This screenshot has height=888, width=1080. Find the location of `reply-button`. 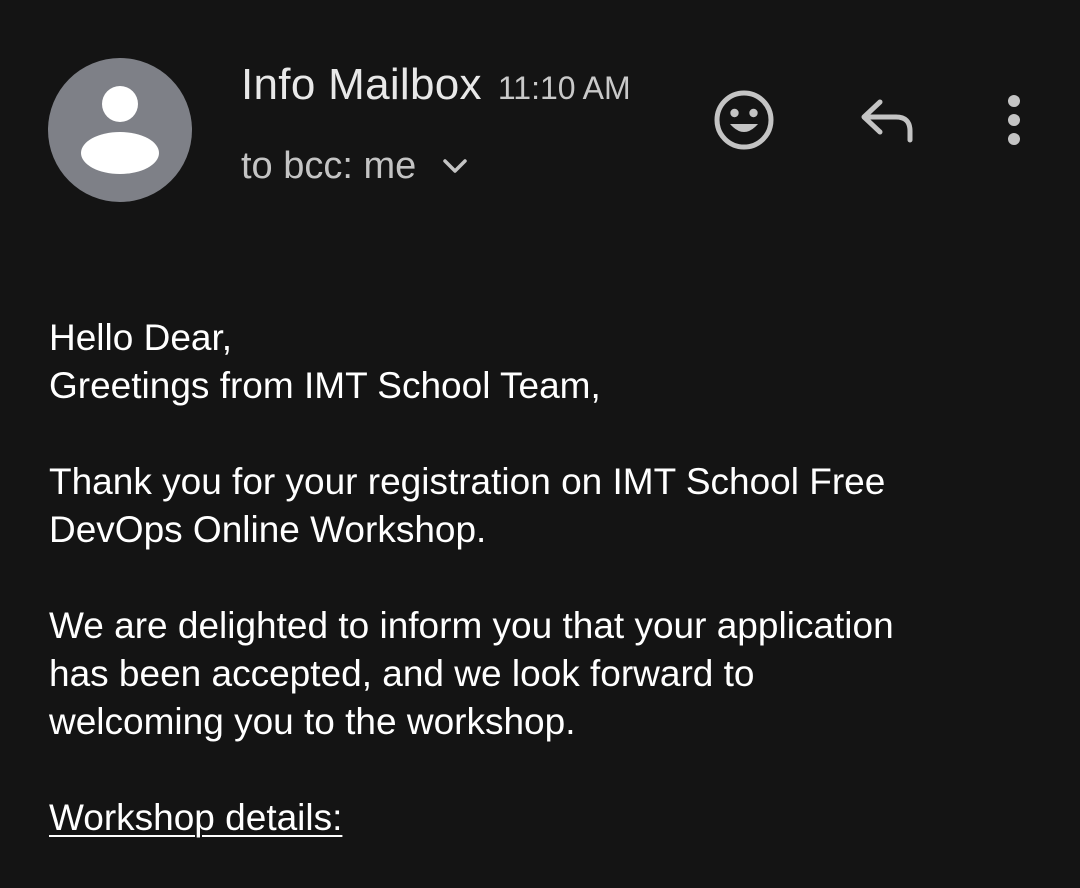

reply-button is located at coordinates (888, 120).